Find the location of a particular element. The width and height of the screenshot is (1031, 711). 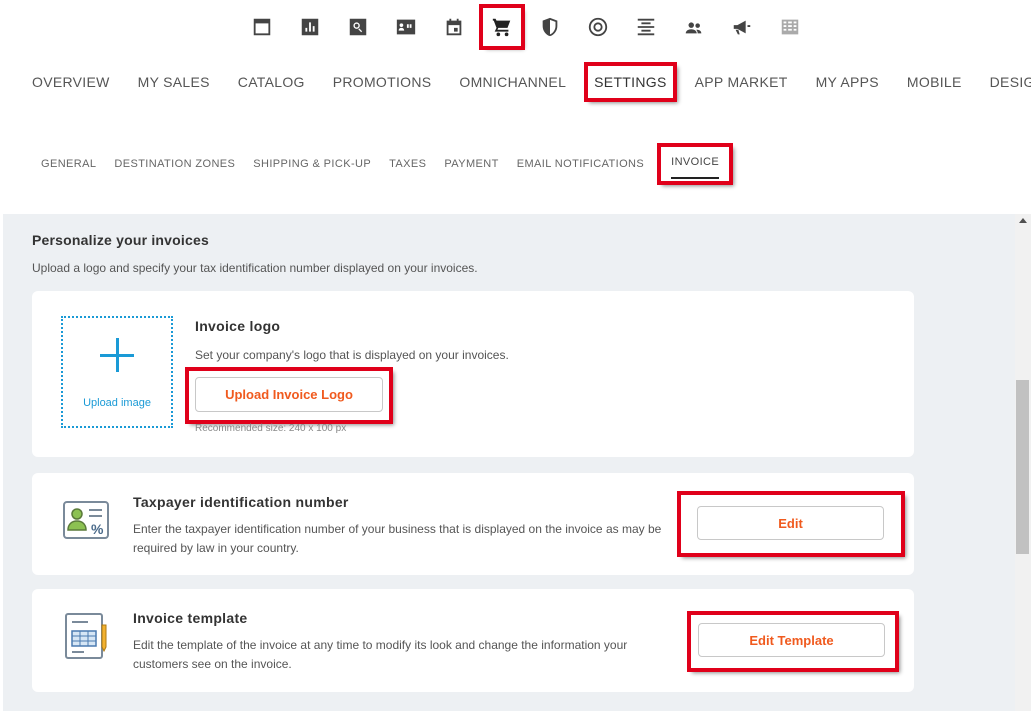

shield-icon is located at coordinates (550, 27).